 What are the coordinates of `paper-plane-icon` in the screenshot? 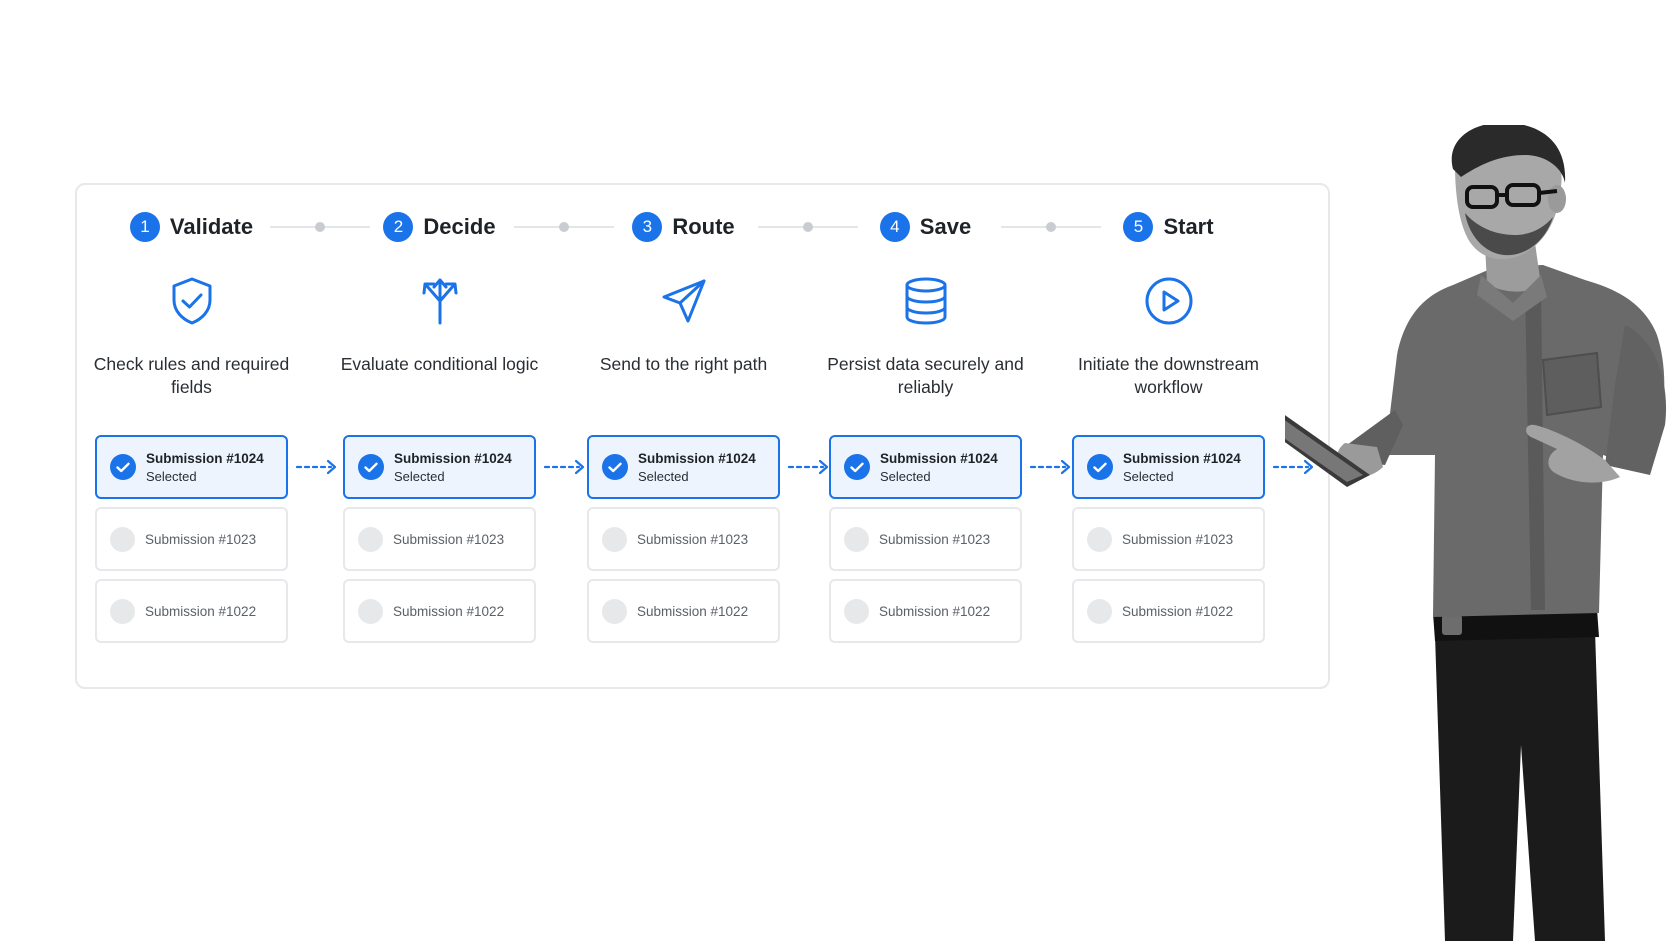 It's located at (684, 301).